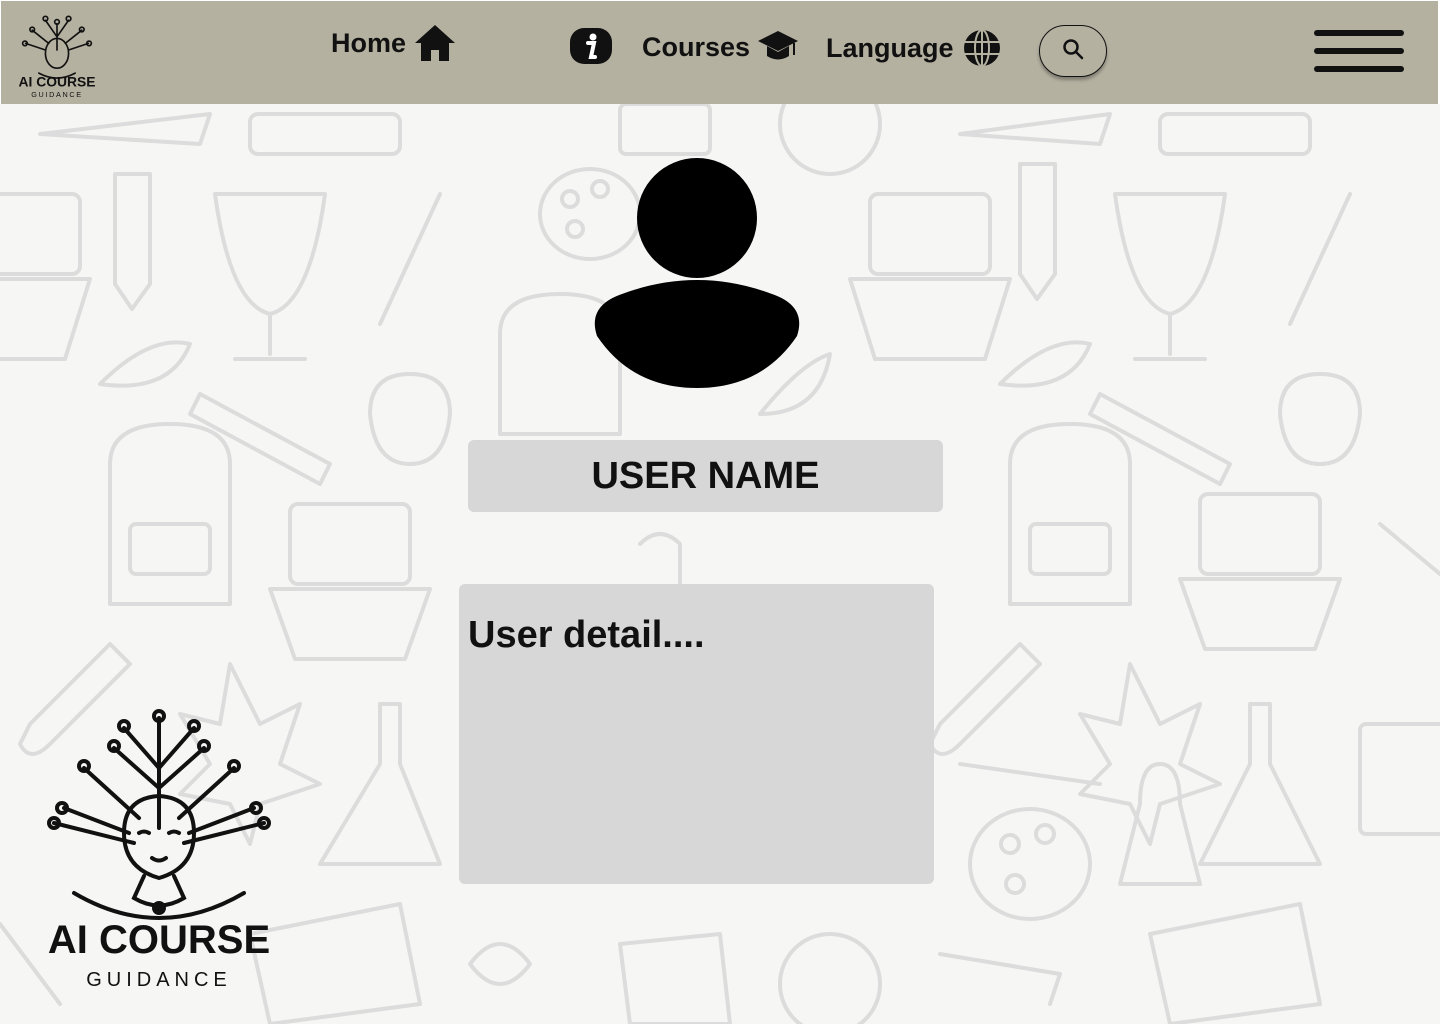 This screenshot has width=1440, height=1024. I want to click on svg-text: AI COURSE, so click(57, 81).